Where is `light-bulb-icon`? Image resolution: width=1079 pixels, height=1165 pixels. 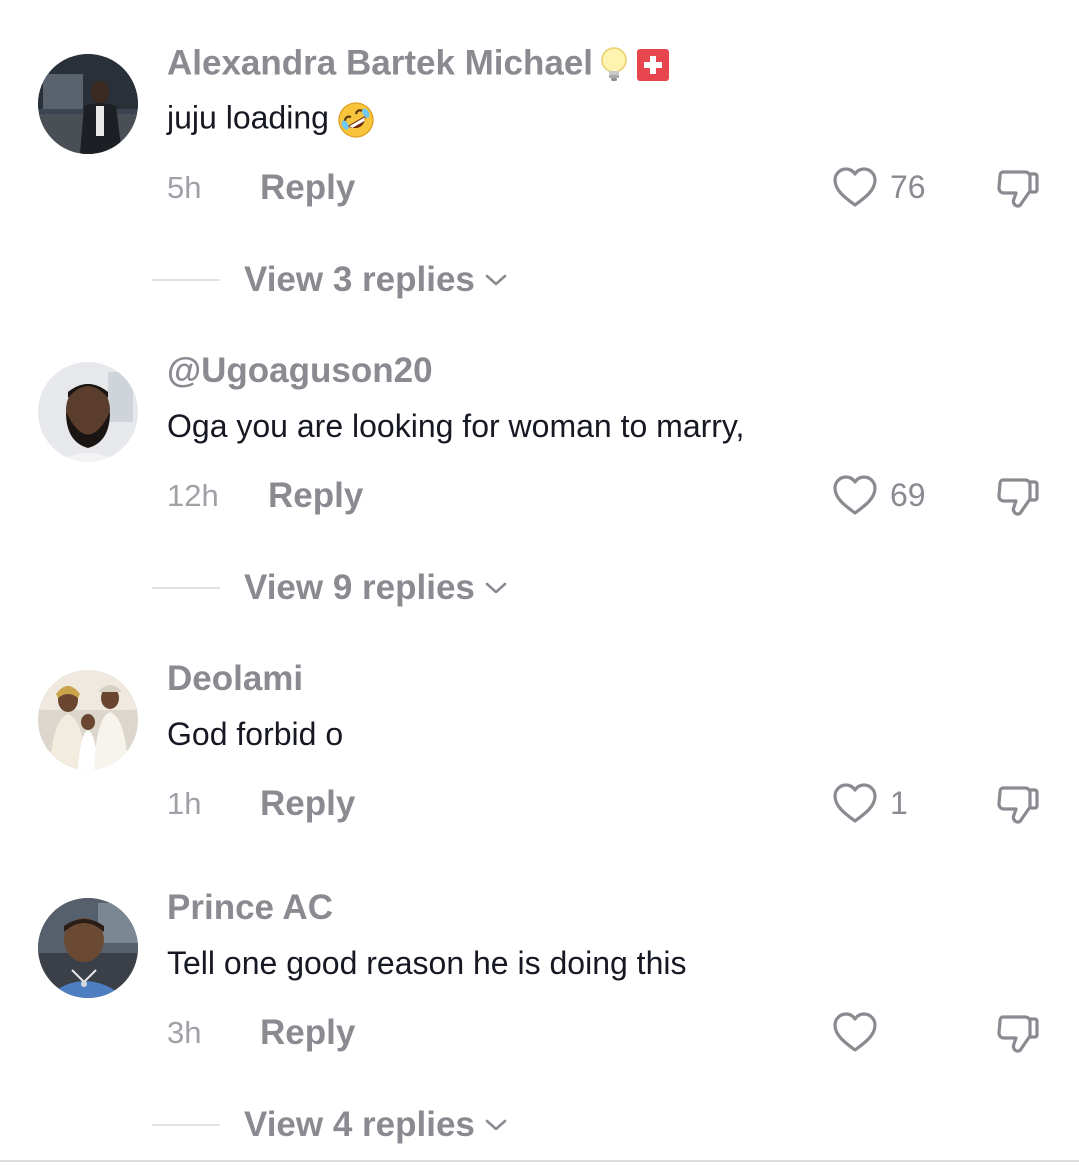 light-bulb-icon is located at coordinates (614, 64).